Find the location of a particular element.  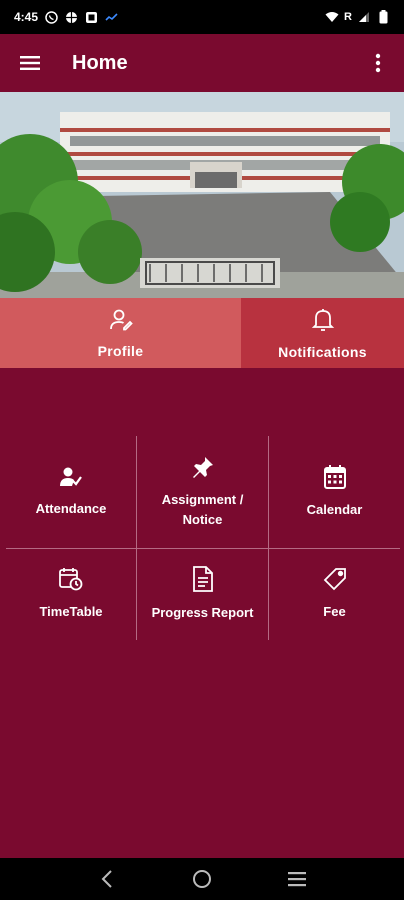

tab-notifications-label: Notifications is located at coordinates (322, 351).